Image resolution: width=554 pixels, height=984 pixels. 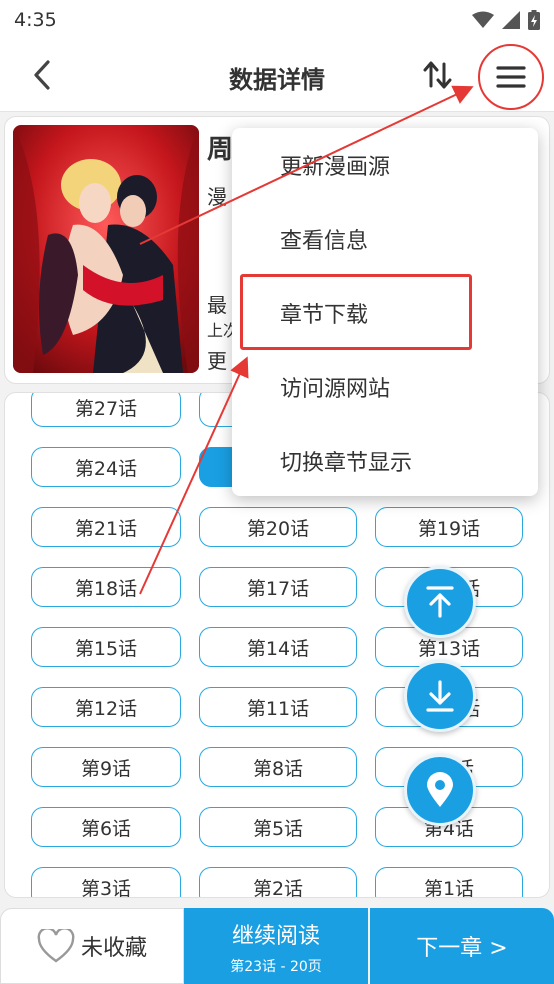 What do you see at coordinates (277, 80) in the screenshot?
I see `page-title: 数据详情` at bounding box center [277, 80].